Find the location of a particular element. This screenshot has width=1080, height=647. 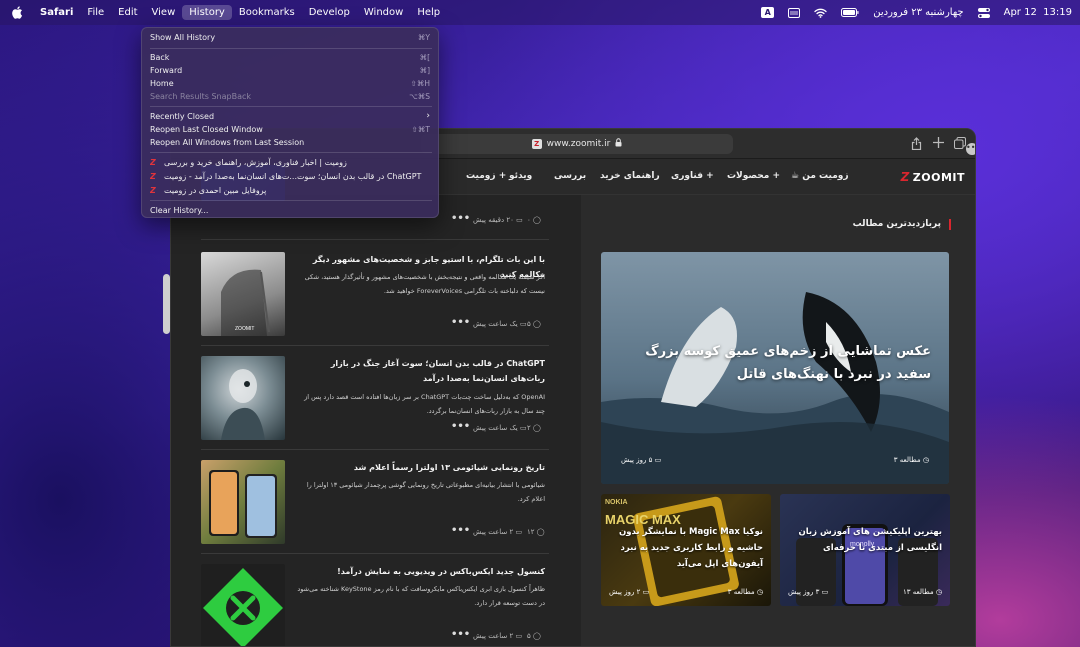

menu-item-back: Back ⌘[ is located at coordinates (291, 57).